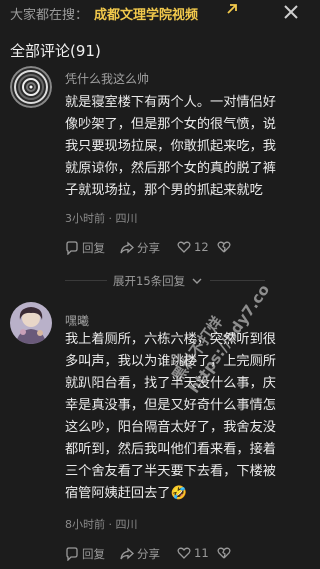 Image resolution: width=320 pixels, height=569 pixels. What do you see at coordinates (49, 15) in the screenshot?
I see `search-hint-label: 大家都在搜：` at bounding box center [49, 15].